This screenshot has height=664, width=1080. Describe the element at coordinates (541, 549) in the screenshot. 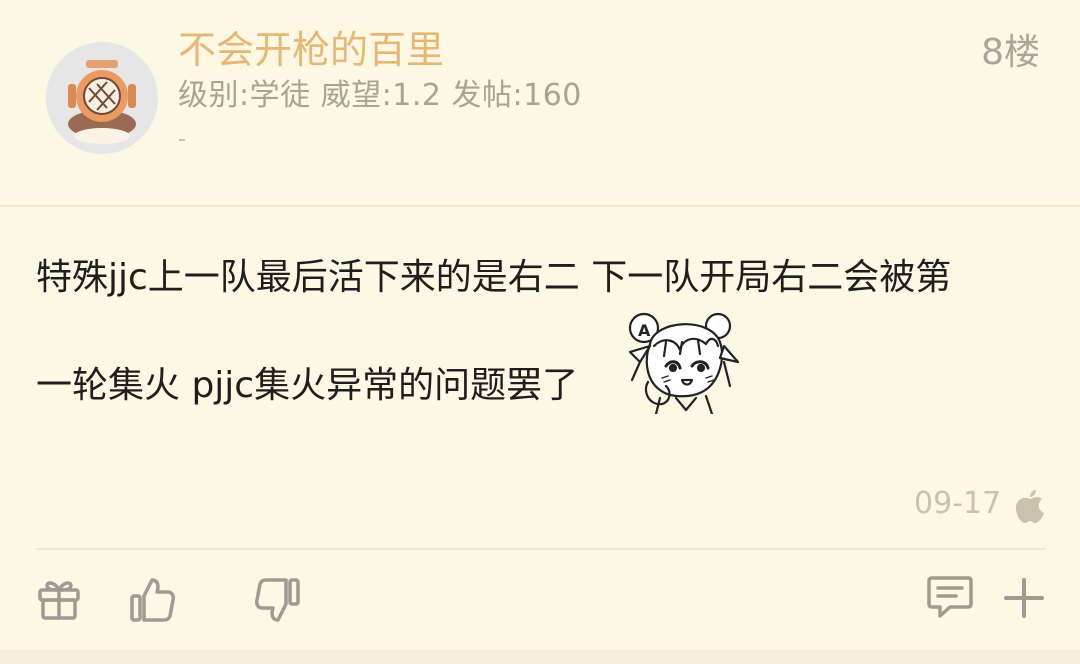

I see `footer-divider` at that location.